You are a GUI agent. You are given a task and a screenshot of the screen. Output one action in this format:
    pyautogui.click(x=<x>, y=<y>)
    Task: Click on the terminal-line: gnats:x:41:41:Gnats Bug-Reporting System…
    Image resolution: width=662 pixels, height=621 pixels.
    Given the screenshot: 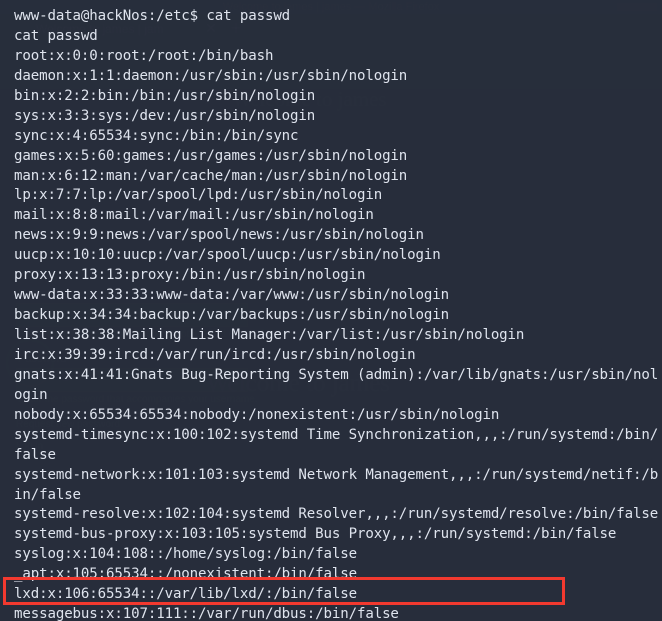 What is the action you would take?
    pyautogui.click(x=336, y=374)
    